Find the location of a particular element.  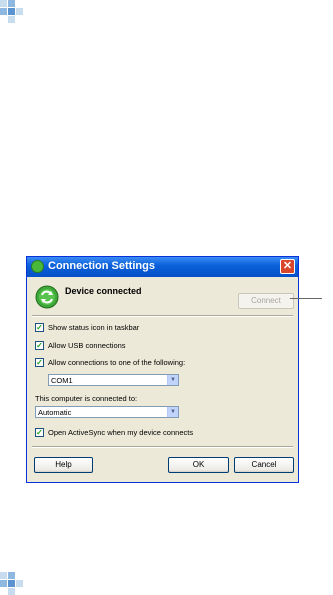

checkbox-allow-usb: ✓ is located at coordinates (39, 345).